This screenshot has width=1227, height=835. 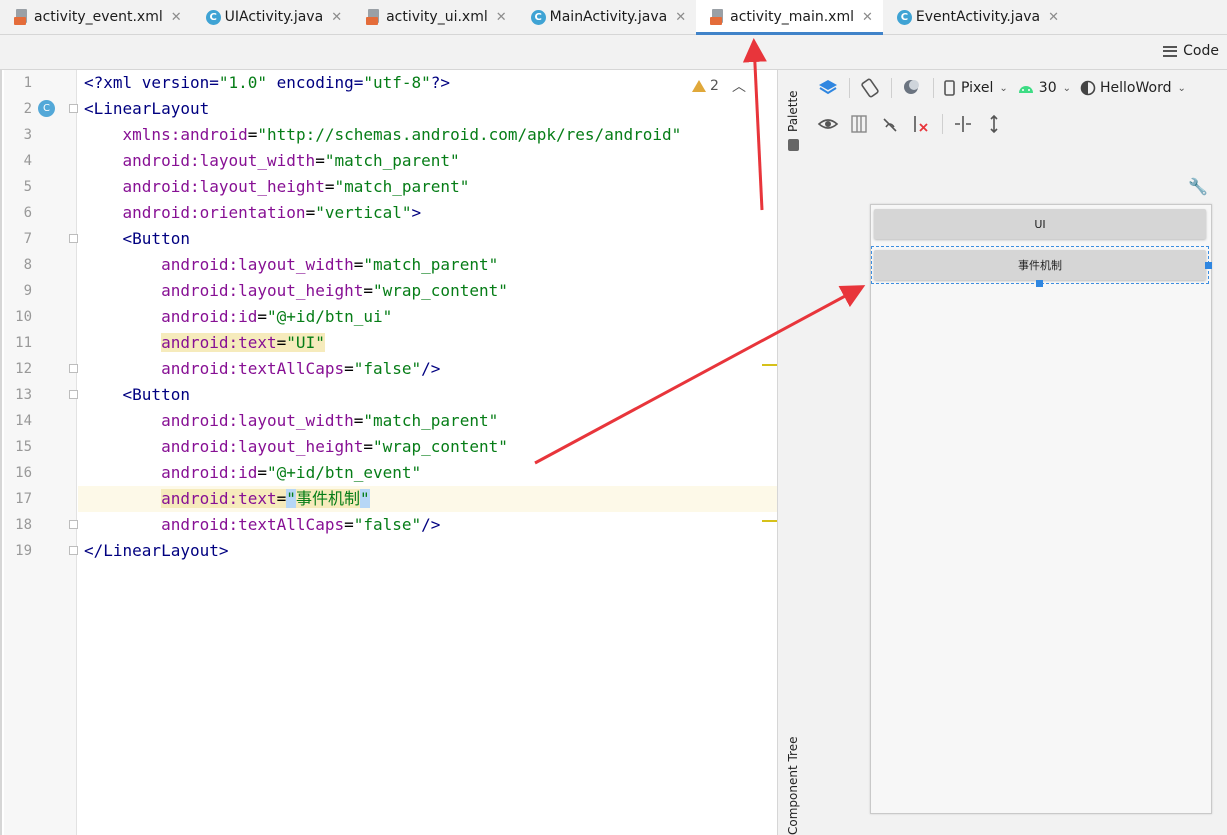 I want to click on palette-icon, so click(x=794, y=145).